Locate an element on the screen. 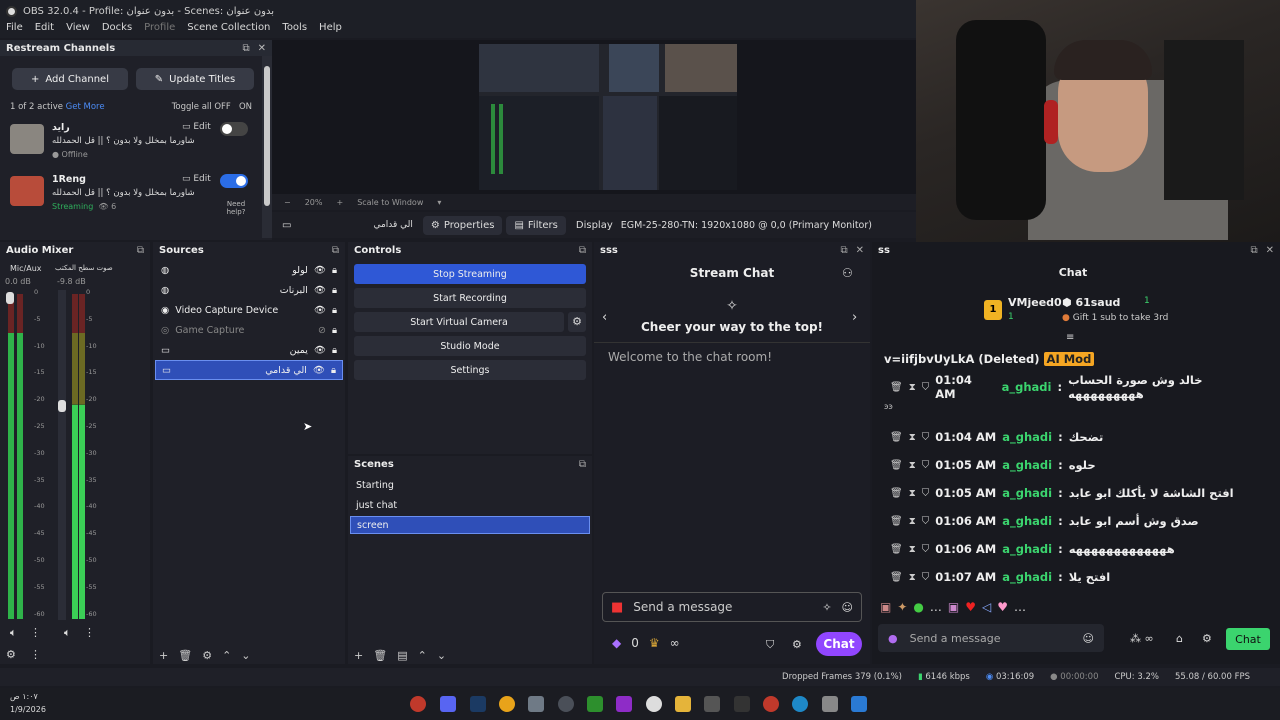 This screenshot has height=720, width=1280. chrome-taskbar-icon is located at coordinates (507, 704).